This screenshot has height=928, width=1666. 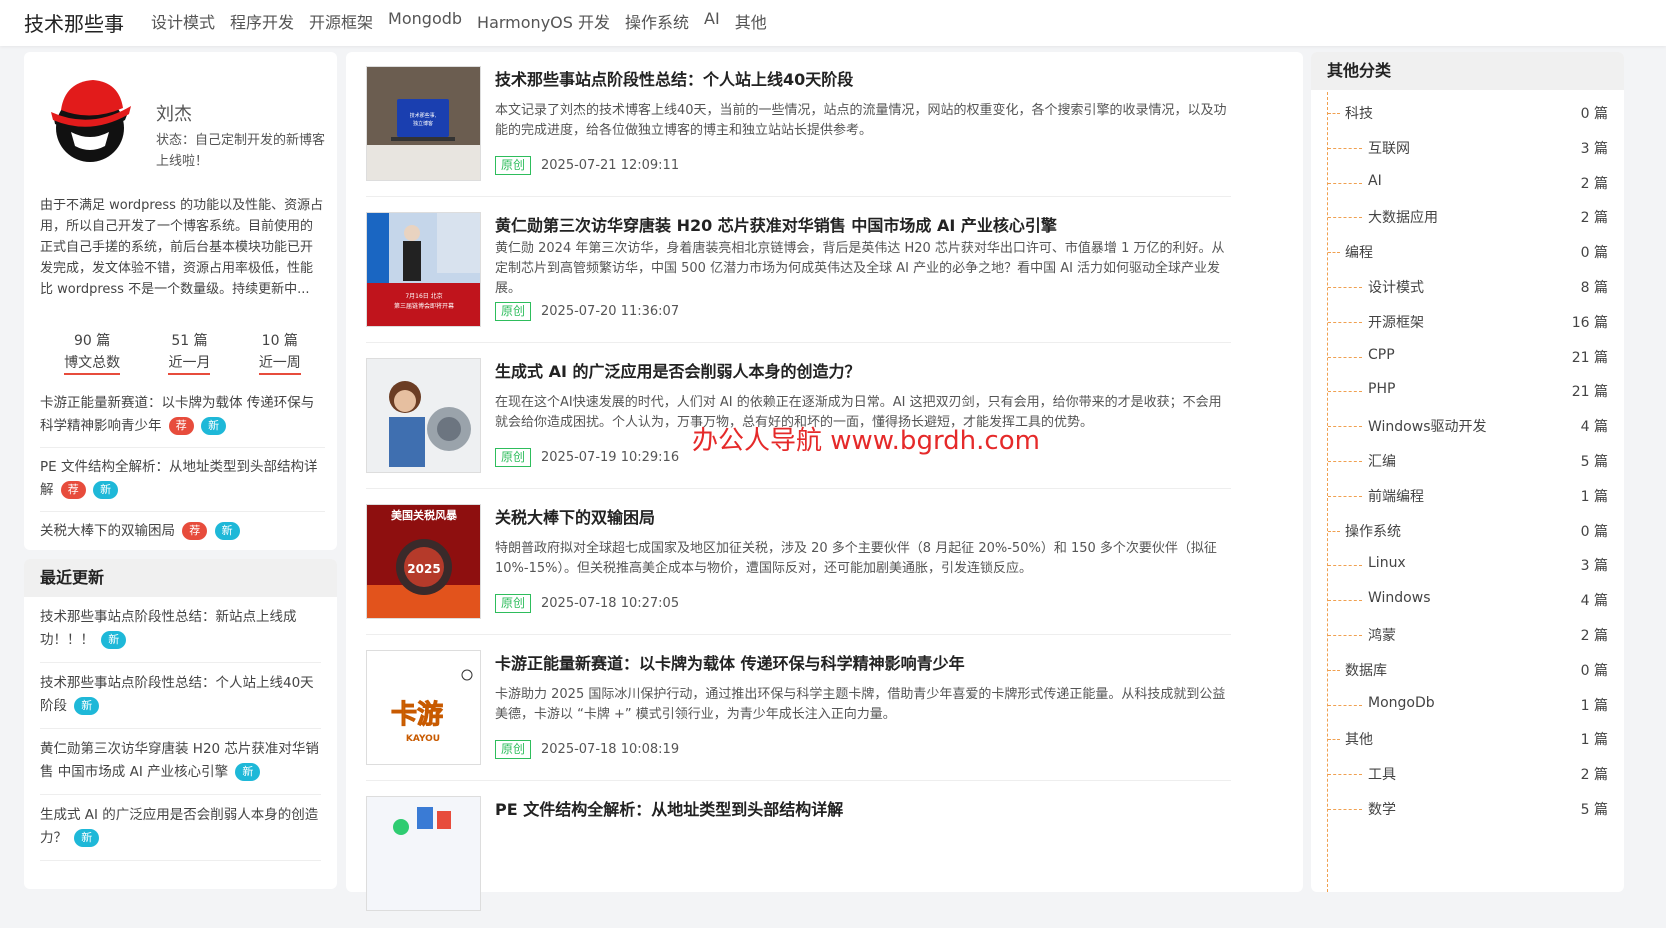 I want to click on article-title: 技术那些事站点阶段性总结：个人站上线40天阶段, so click(x=674, y=78).